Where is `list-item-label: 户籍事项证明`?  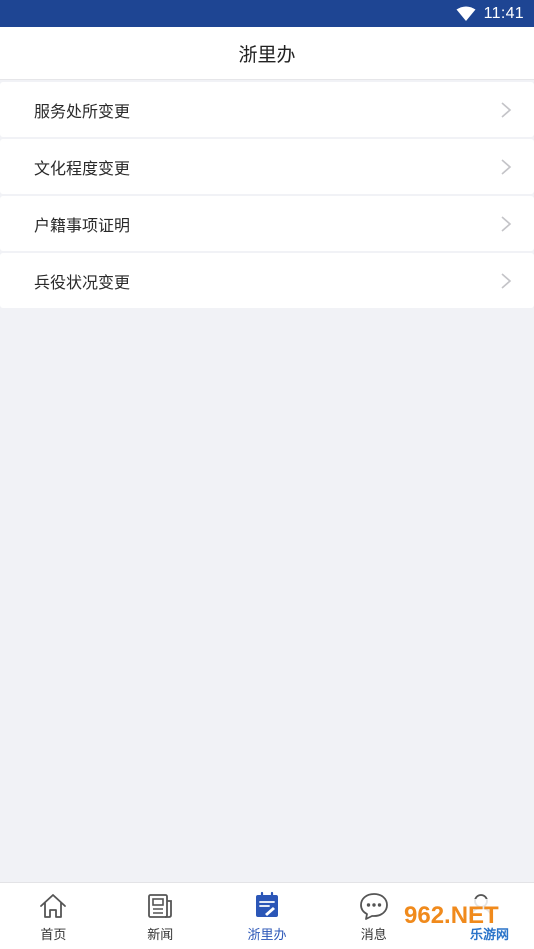
list-item-label: 户籍事项证明 is located at coordinates (82, 225).